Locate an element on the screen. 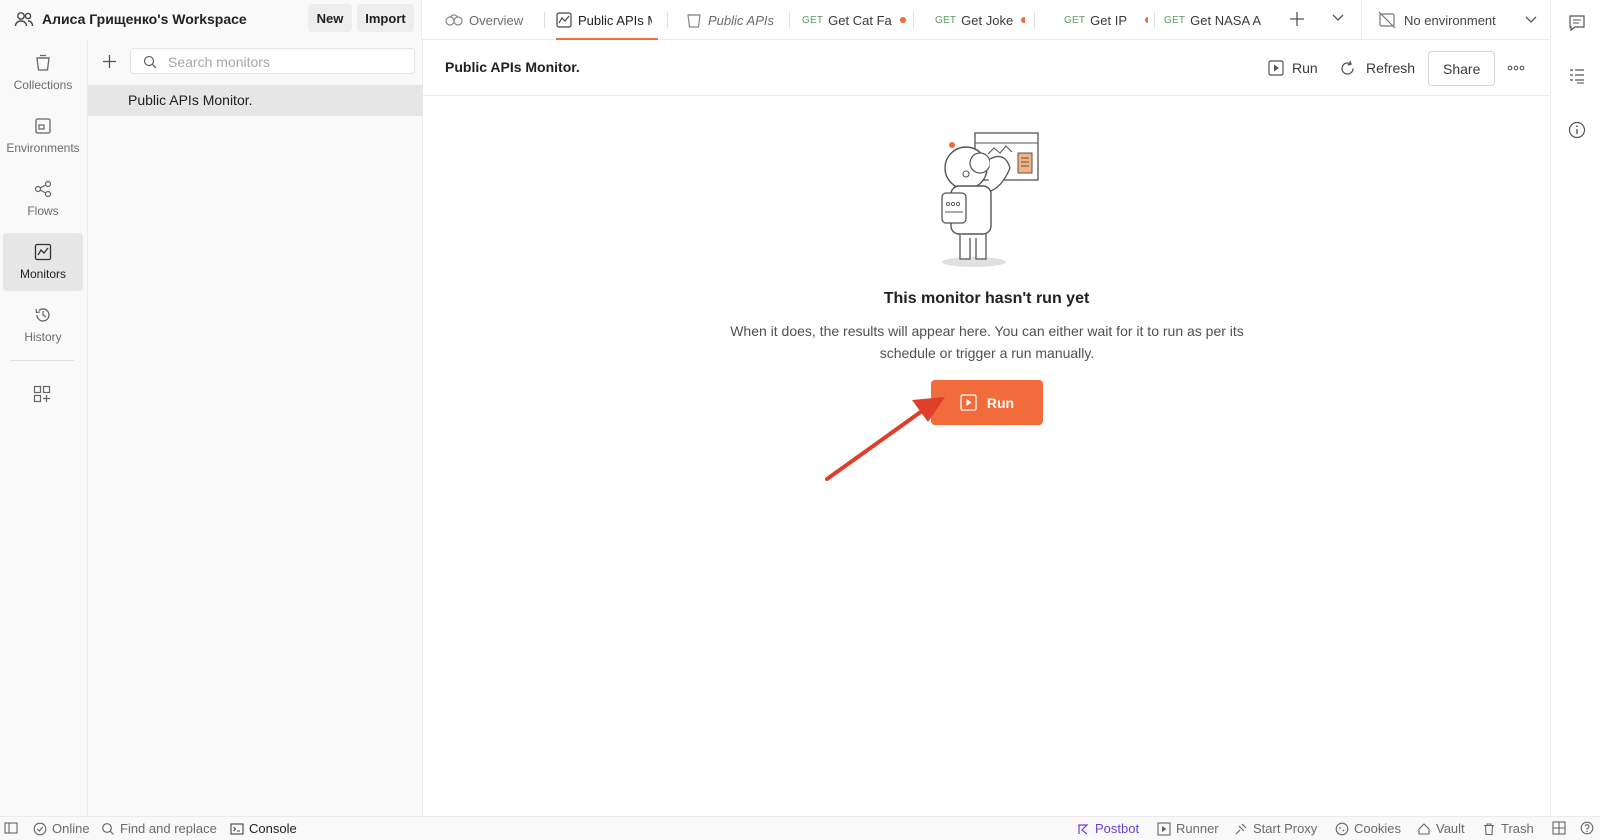 This screenshot has width=1600, height=840. main-header: Public APIs Monitor. Run Refresh Share is located at coordinates (986, 68).